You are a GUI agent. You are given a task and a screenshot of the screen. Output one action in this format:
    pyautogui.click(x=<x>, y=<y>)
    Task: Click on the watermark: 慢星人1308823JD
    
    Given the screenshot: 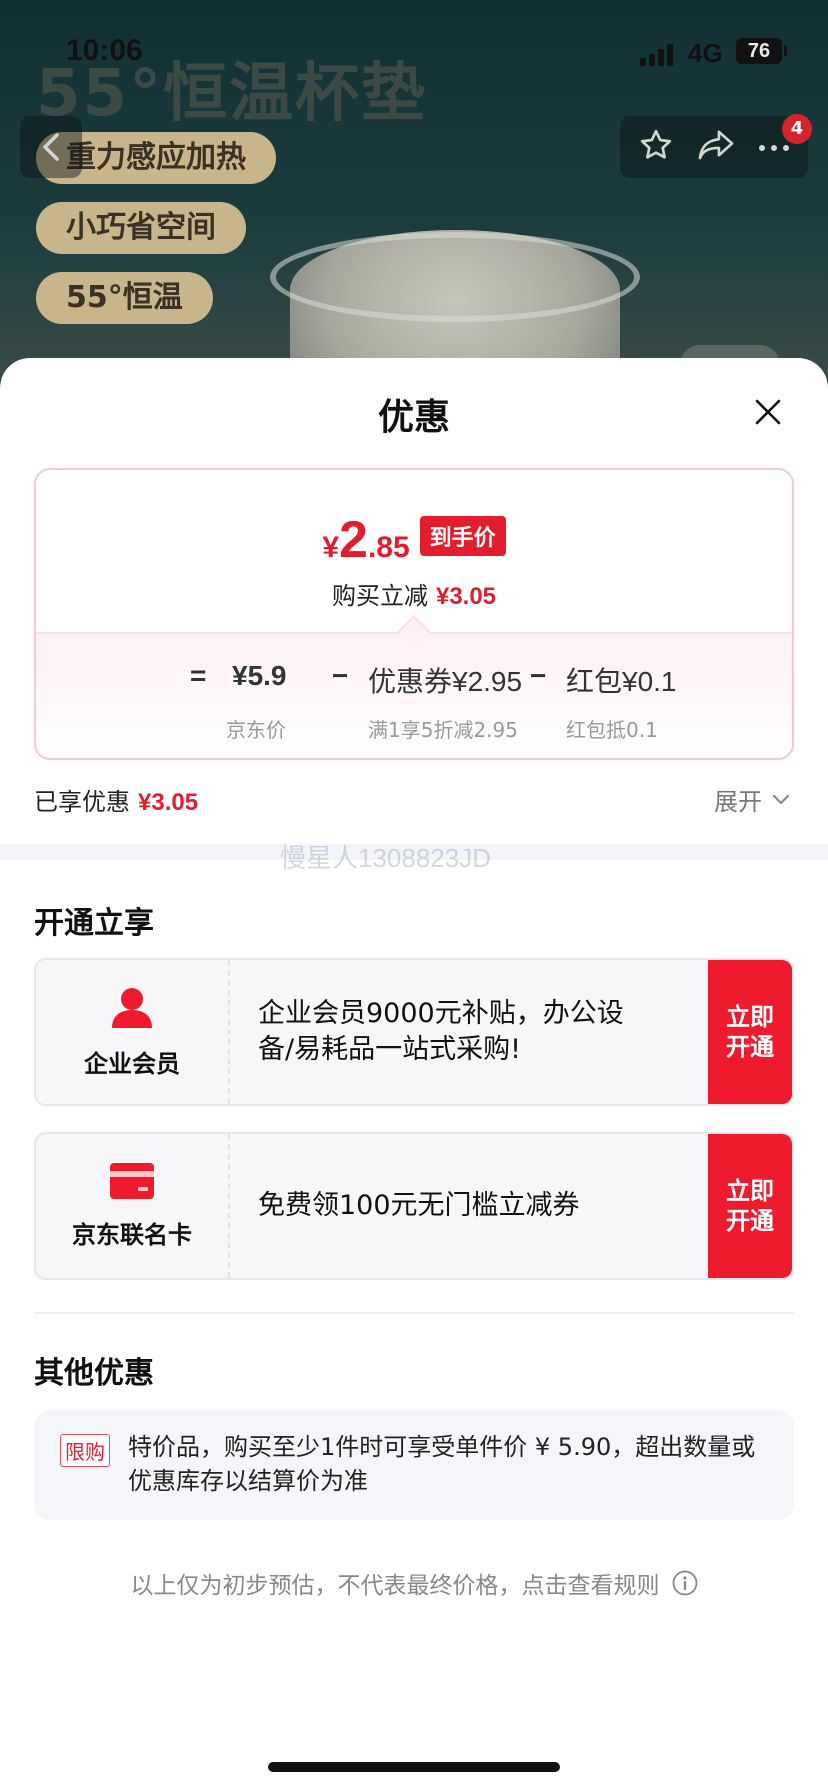 What is the action you would take?
    pyautogui.click(x=385, y=858)
    